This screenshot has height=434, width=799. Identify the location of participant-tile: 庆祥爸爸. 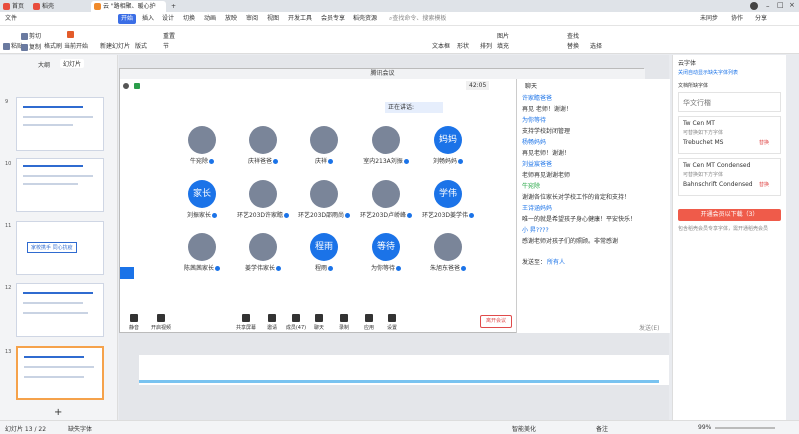
(263, 147).